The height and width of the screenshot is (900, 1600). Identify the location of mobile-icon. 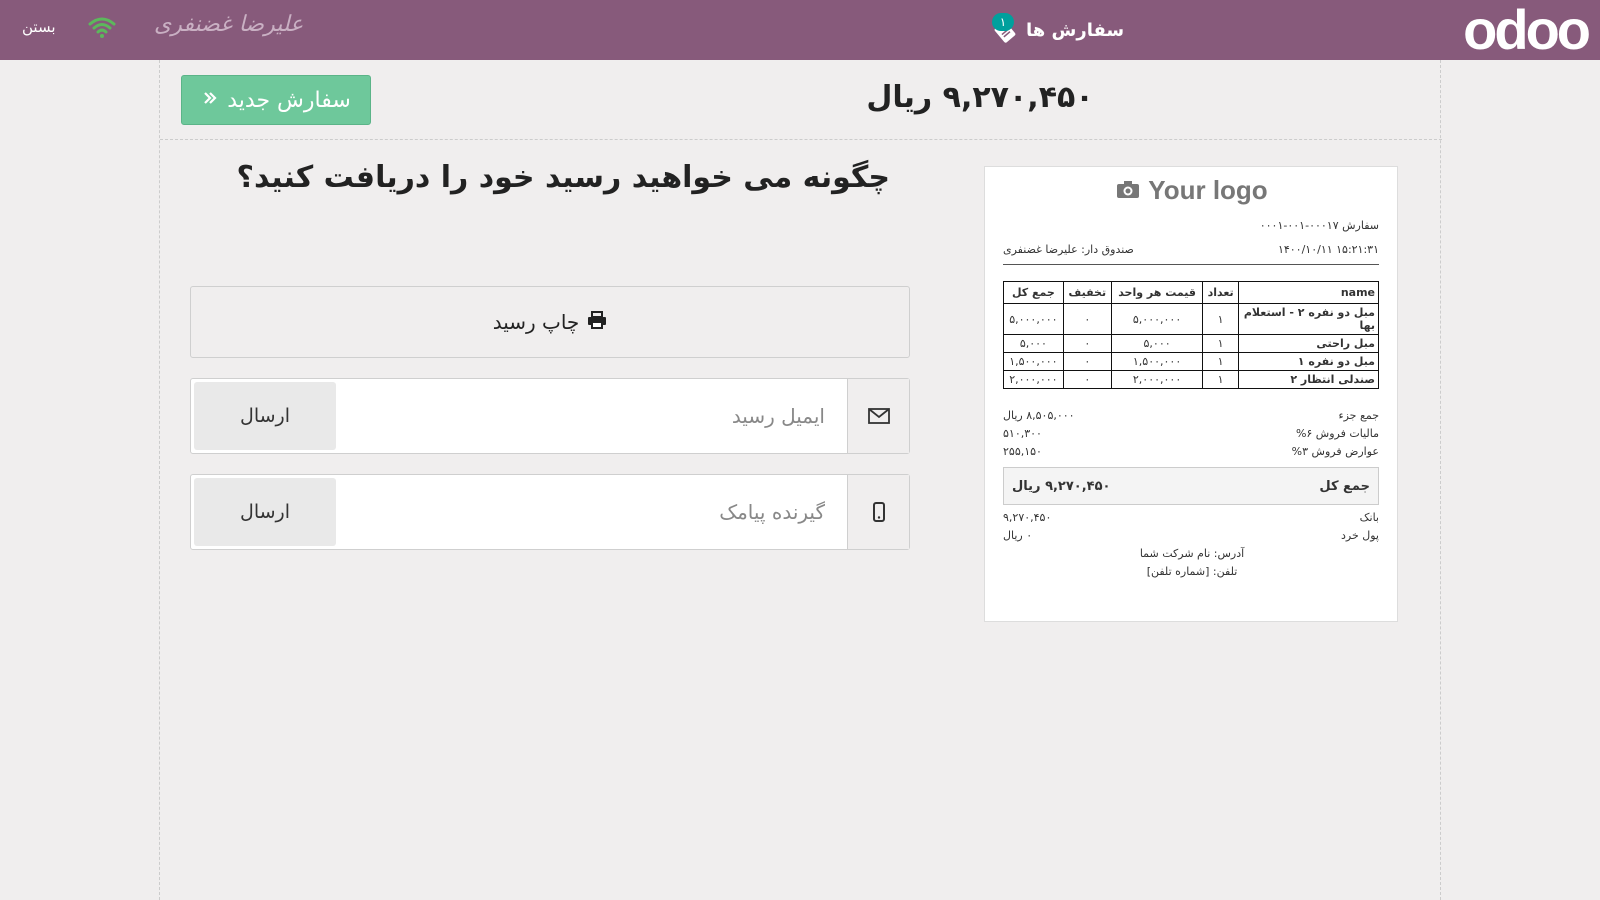
(878, 512).